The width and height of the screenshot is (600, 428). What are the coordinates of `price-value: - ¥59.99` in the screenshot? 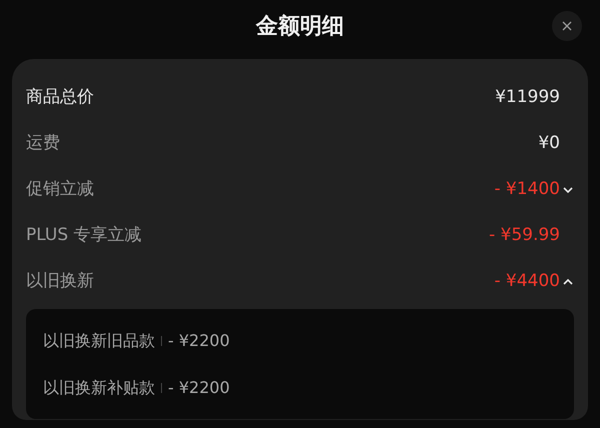 It's located at (524, 236).